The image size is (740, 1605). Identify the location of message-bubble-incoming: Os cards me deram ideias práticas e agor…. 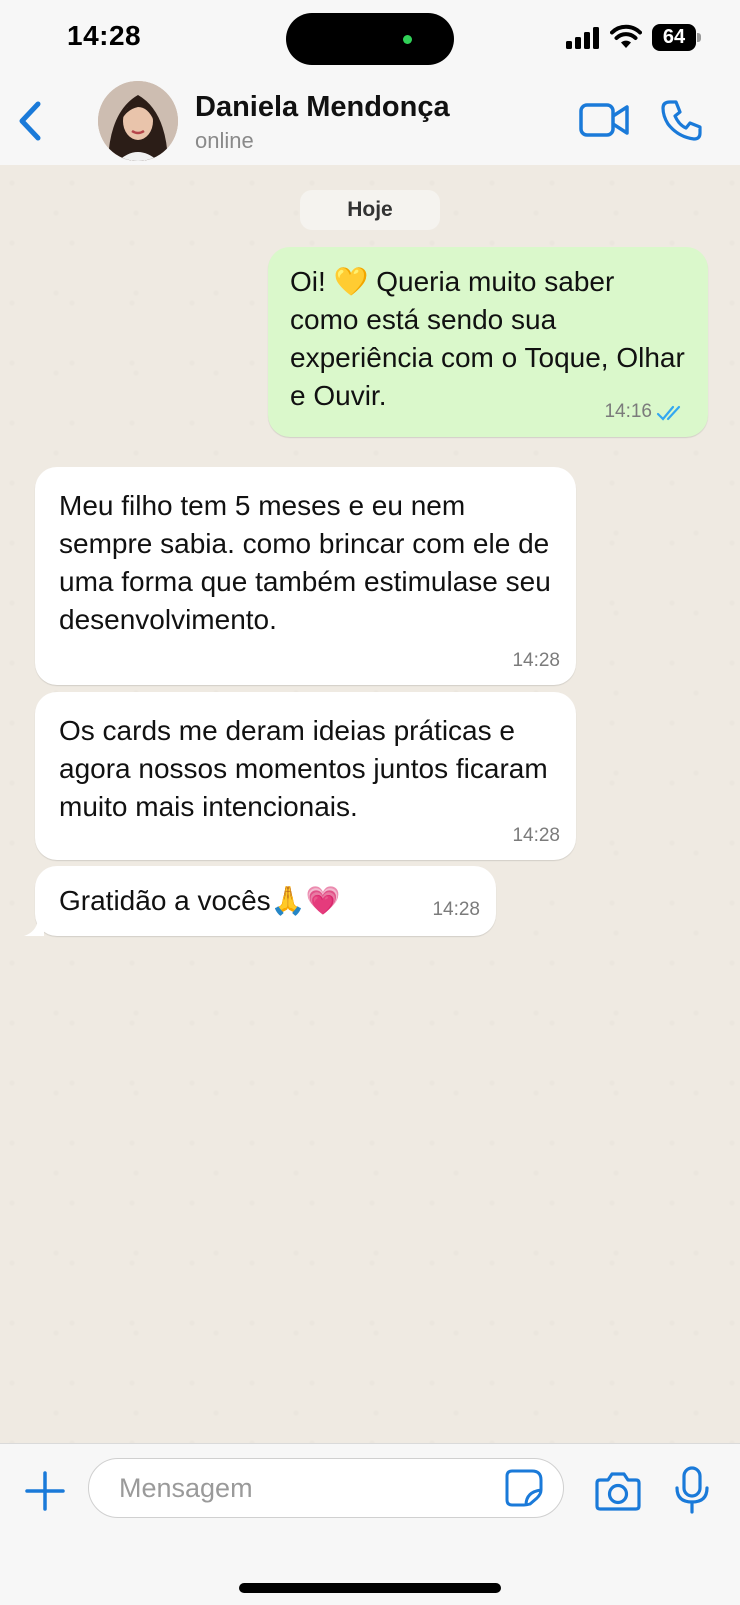
(305, 776).